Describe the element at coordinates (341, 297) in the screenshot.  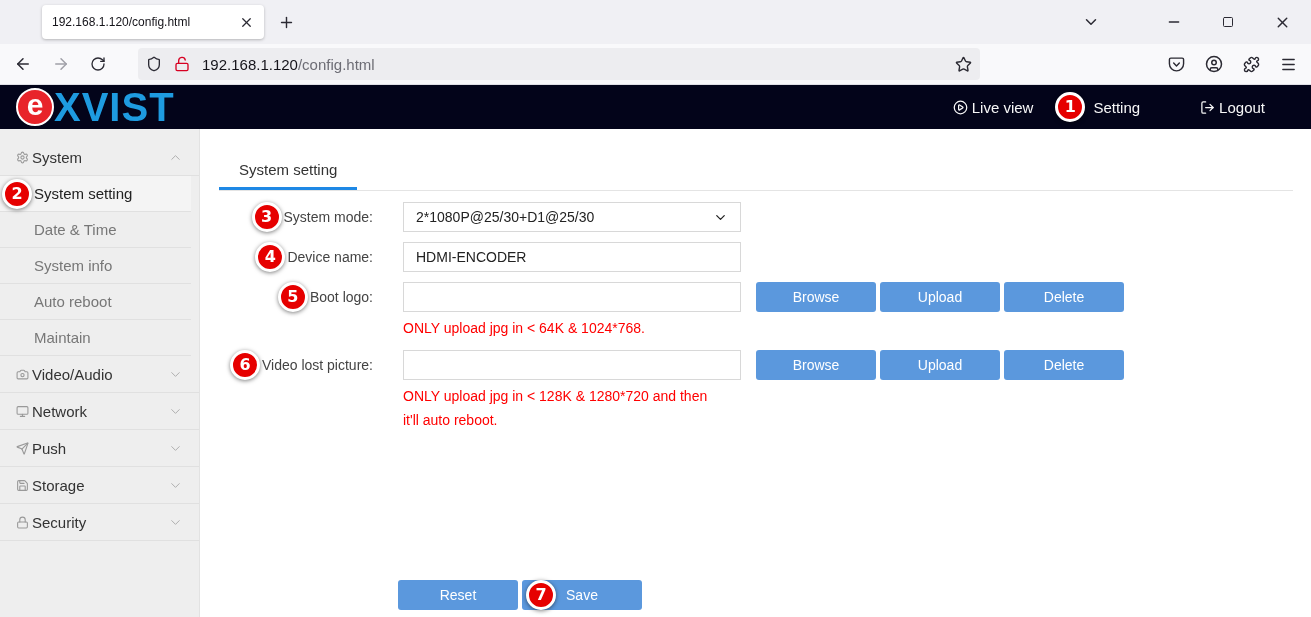
I see `field-label: Boot logo:` at that location.